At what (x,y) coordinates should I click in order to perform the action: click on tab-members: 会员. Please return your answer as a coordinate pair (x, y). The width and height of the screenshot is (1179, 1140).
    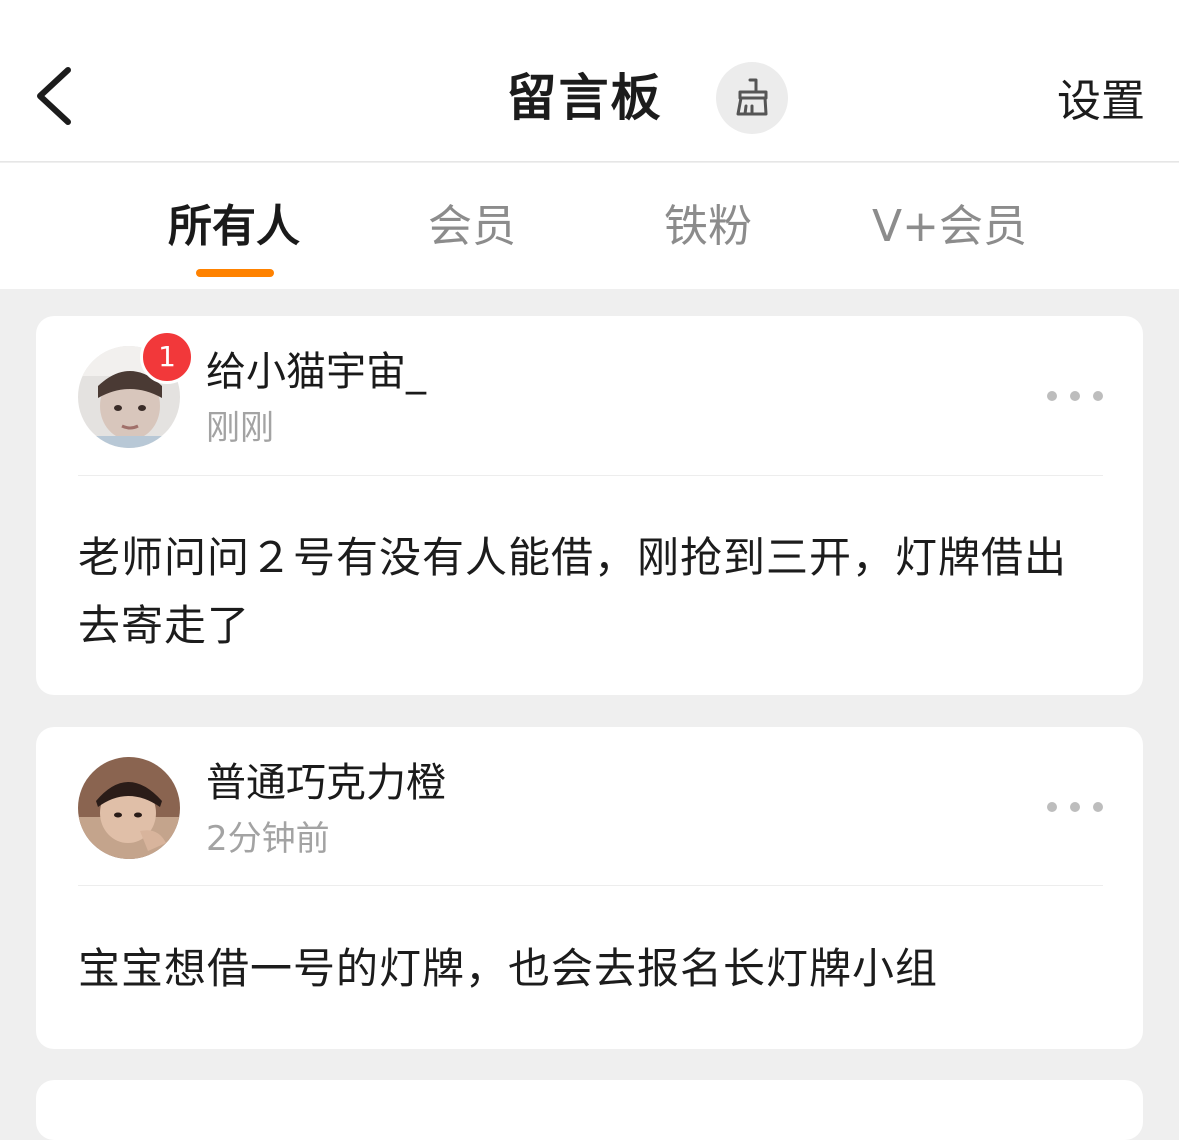
    Looking at the image, I should click on (472, 227).